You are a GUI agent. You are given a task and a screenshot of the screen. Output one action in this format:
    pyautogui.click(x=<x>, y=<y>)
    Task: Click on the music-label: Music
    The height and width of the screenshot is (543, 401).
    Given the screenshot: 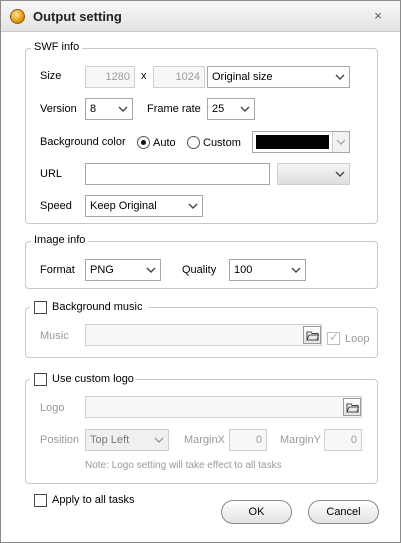 What is the action you would take?
    pyautogui.click(x=54, y=336)
    